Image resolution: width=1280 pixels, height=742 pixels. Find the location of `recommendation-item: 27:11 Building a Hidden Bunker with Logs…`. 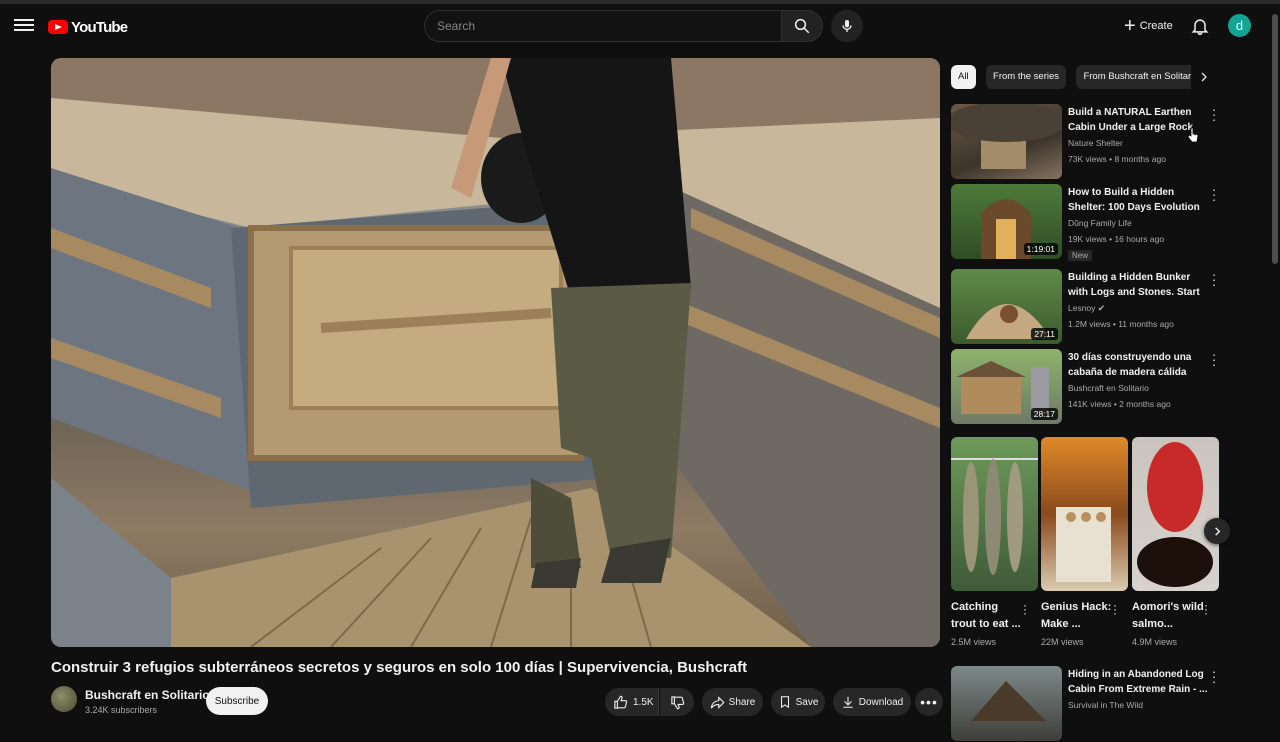

recommendation-item: 27:11 Building a Hidden Bunker with Logs… is located at coordinates (1086, 306).